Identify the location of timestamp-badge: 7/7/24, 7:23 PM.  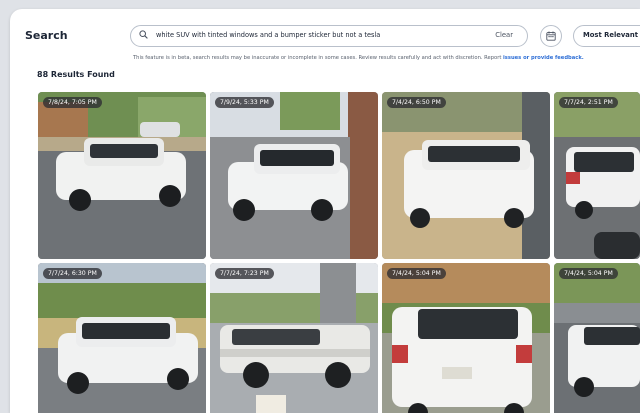
(244, 273).